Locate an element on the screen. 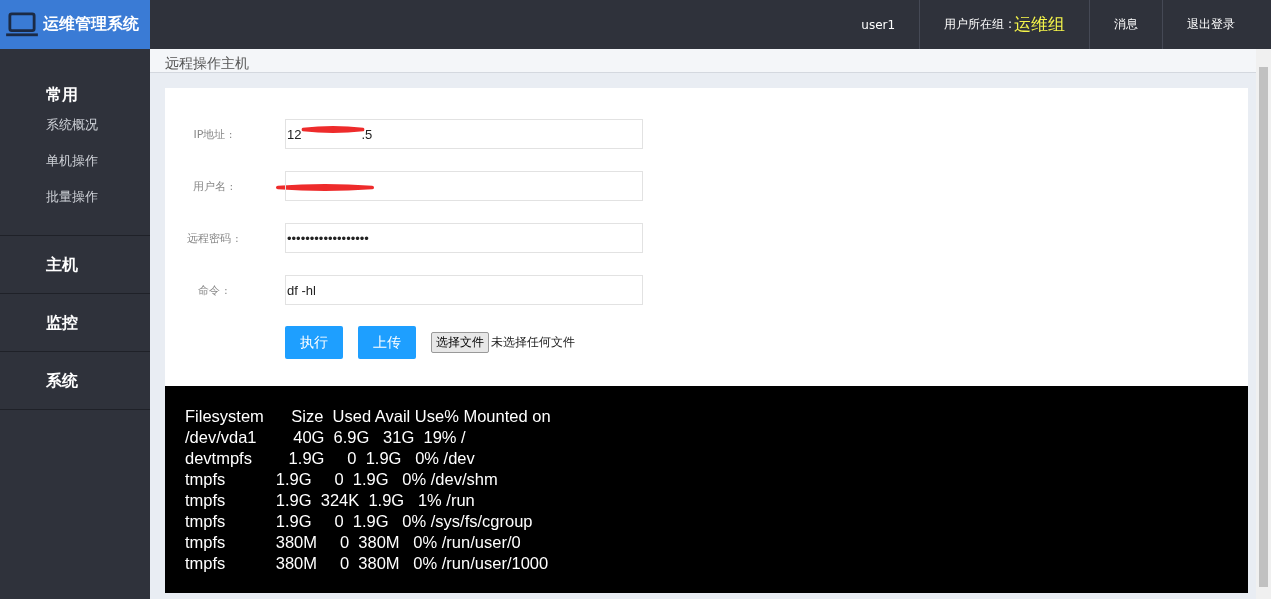 The image size is (1271, 599). field-label: 用户名 : is located at coordinates (213, 186).